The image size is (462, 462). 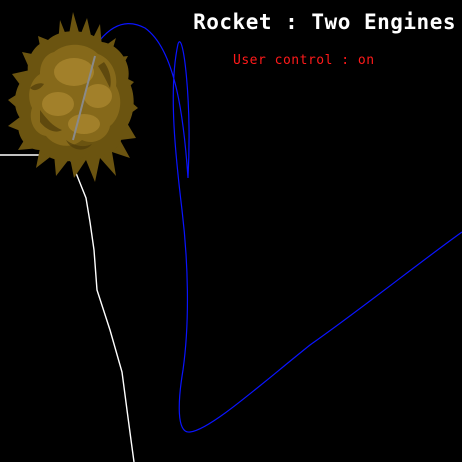 I want to click on user-control-status: User control : on, so click(x=304, y=60).